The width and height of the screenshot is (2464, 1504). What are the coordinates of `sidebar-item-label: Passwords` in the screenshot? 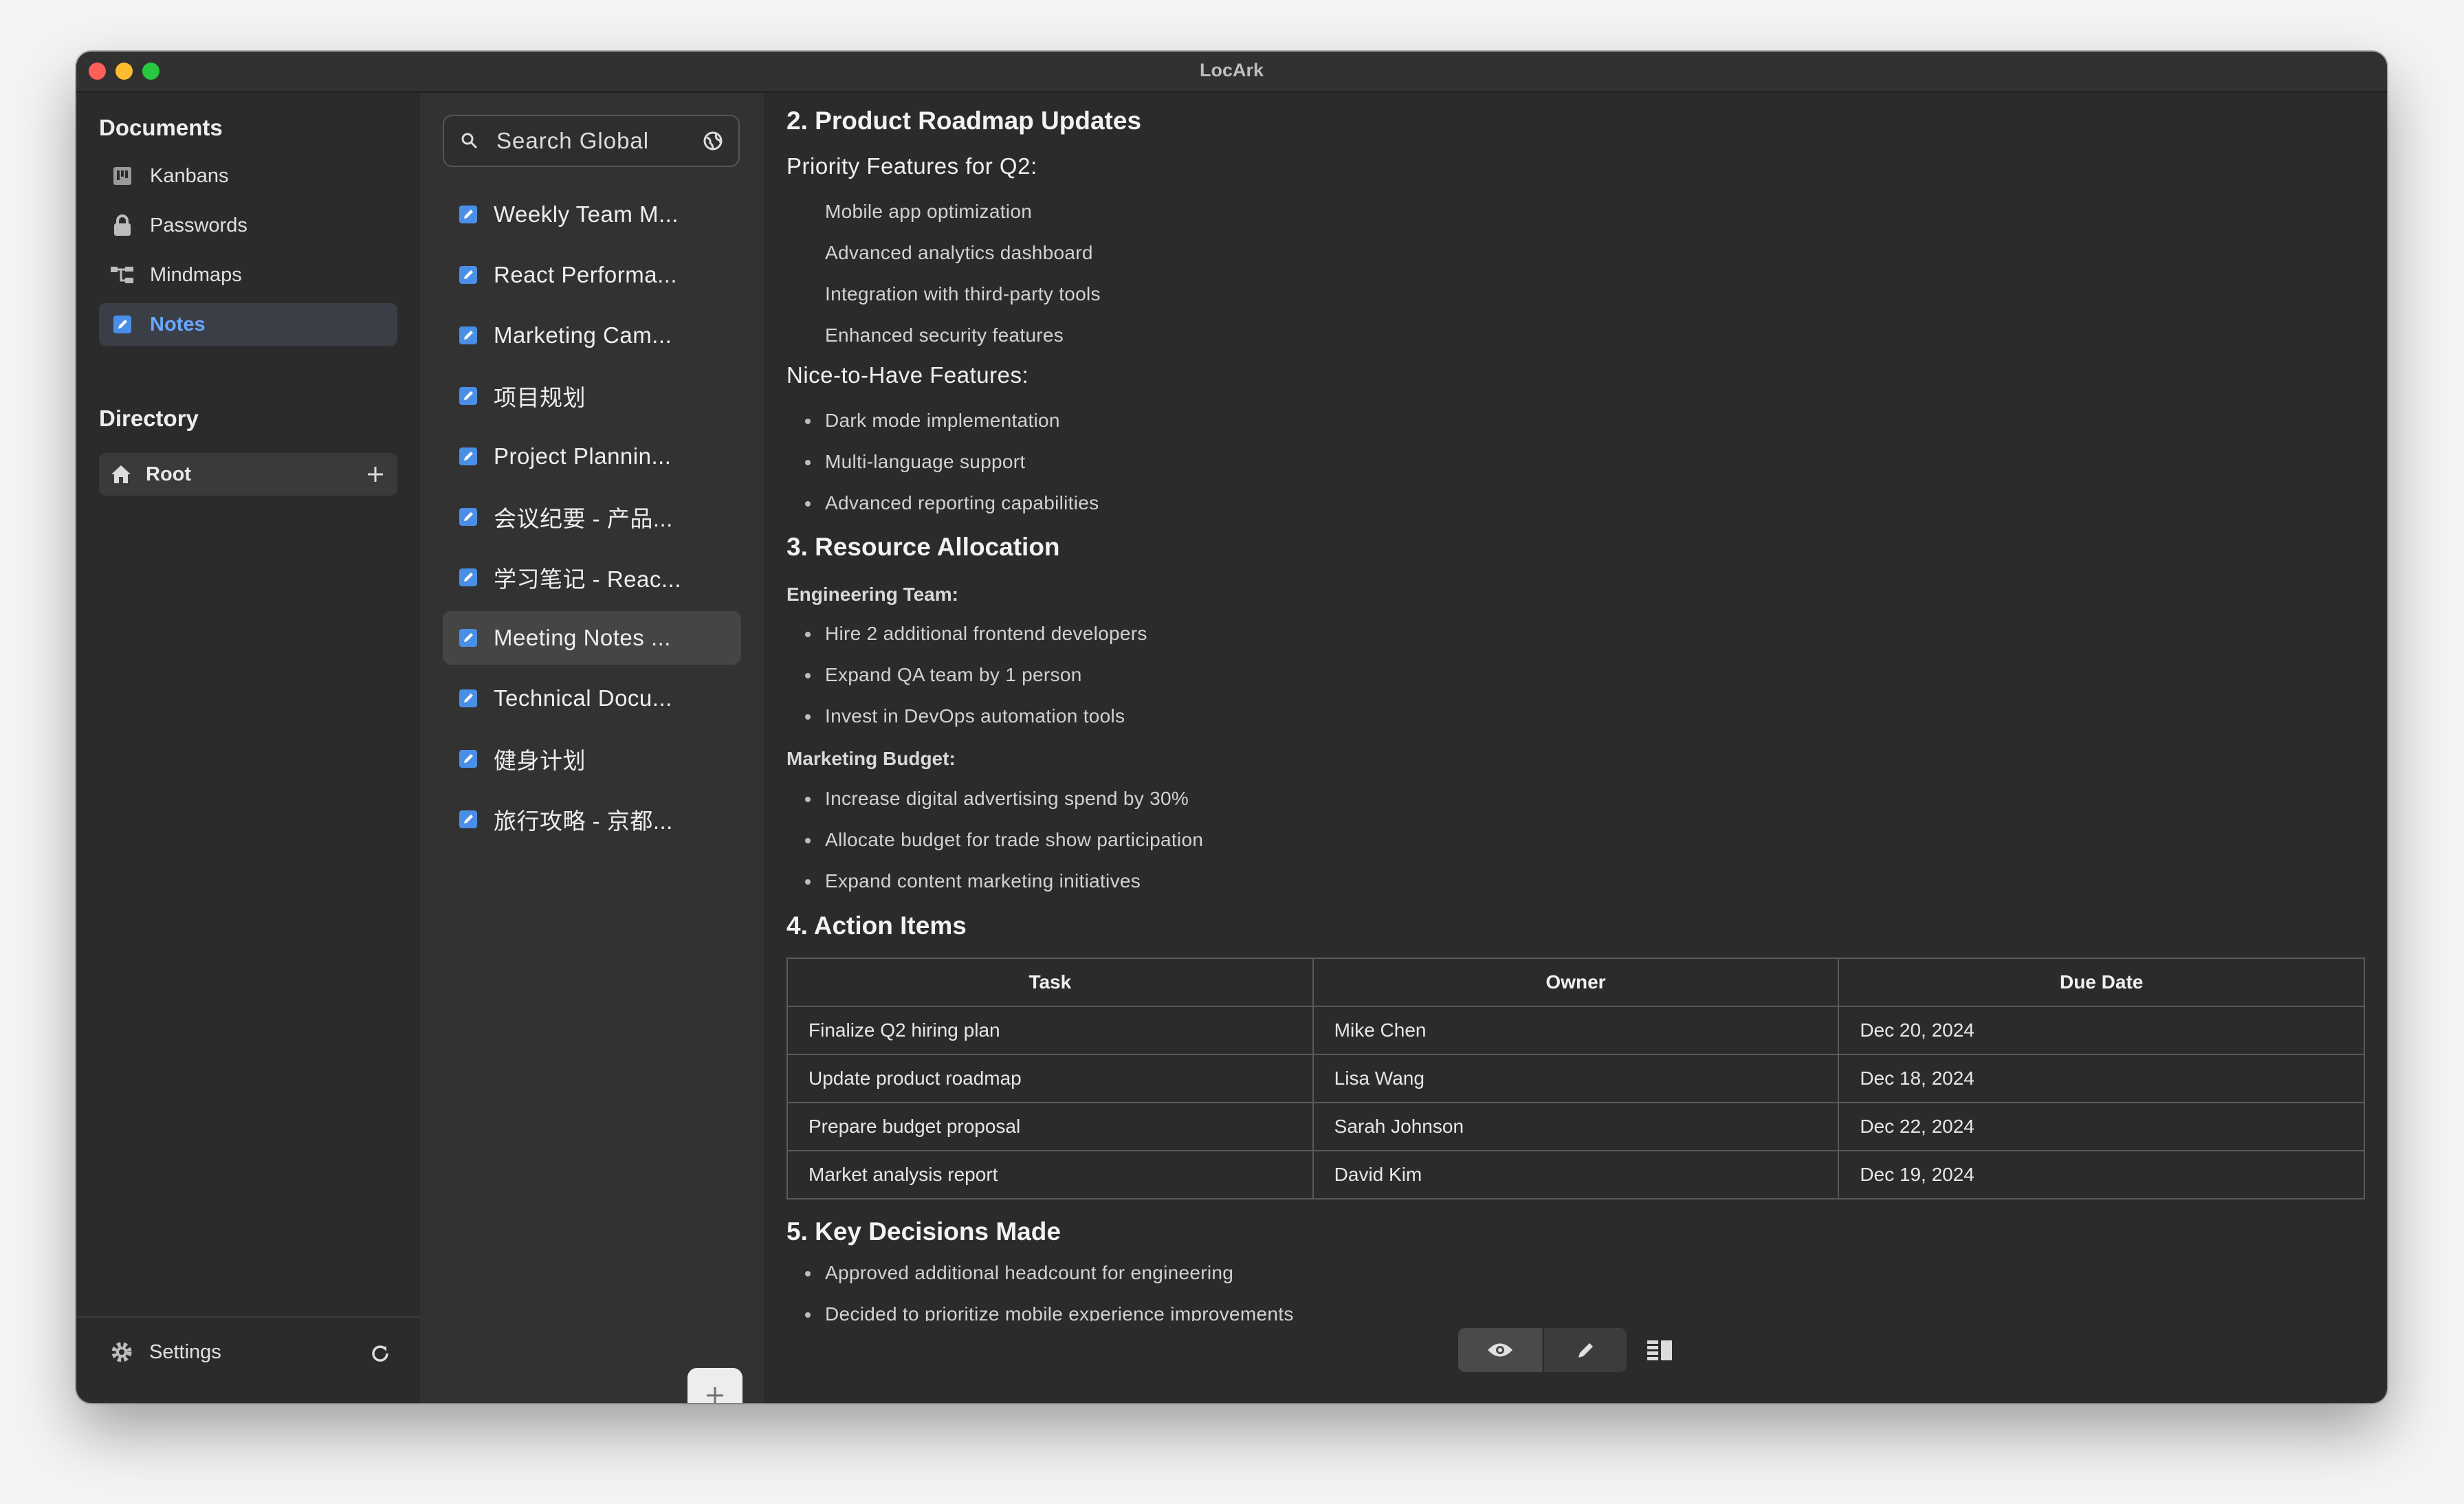 It's located at (199, 225).